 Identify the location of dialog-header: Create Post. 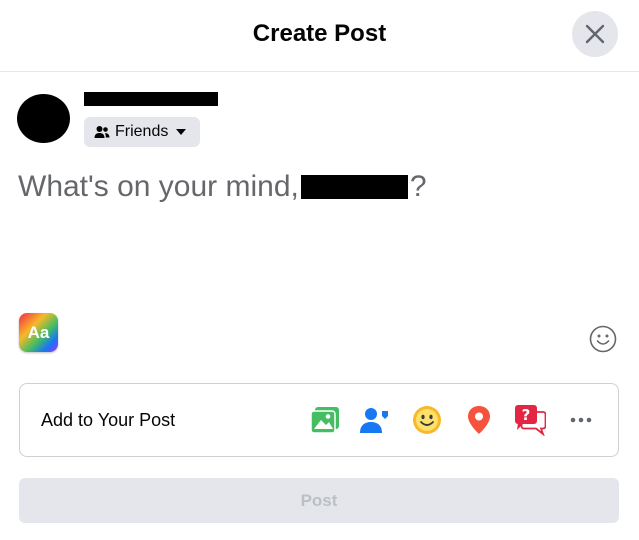
(319, 36).